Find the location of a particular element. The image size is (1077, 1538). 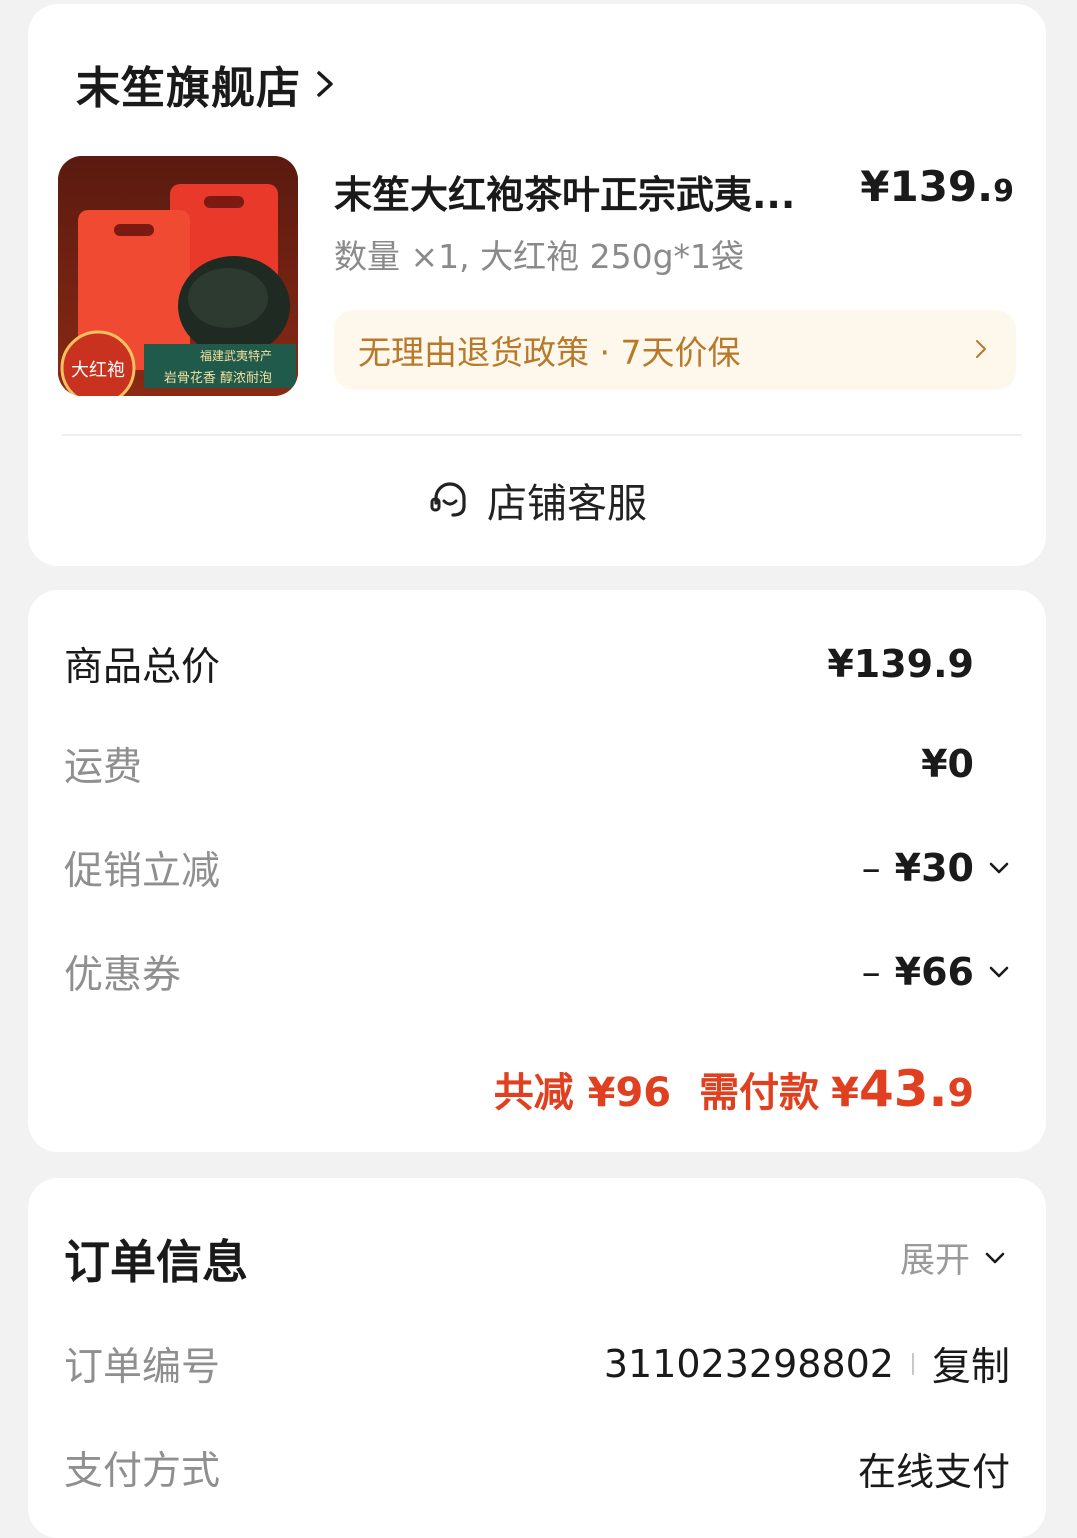

price-row-value: ¥0 is located at coordinates (947, 764).